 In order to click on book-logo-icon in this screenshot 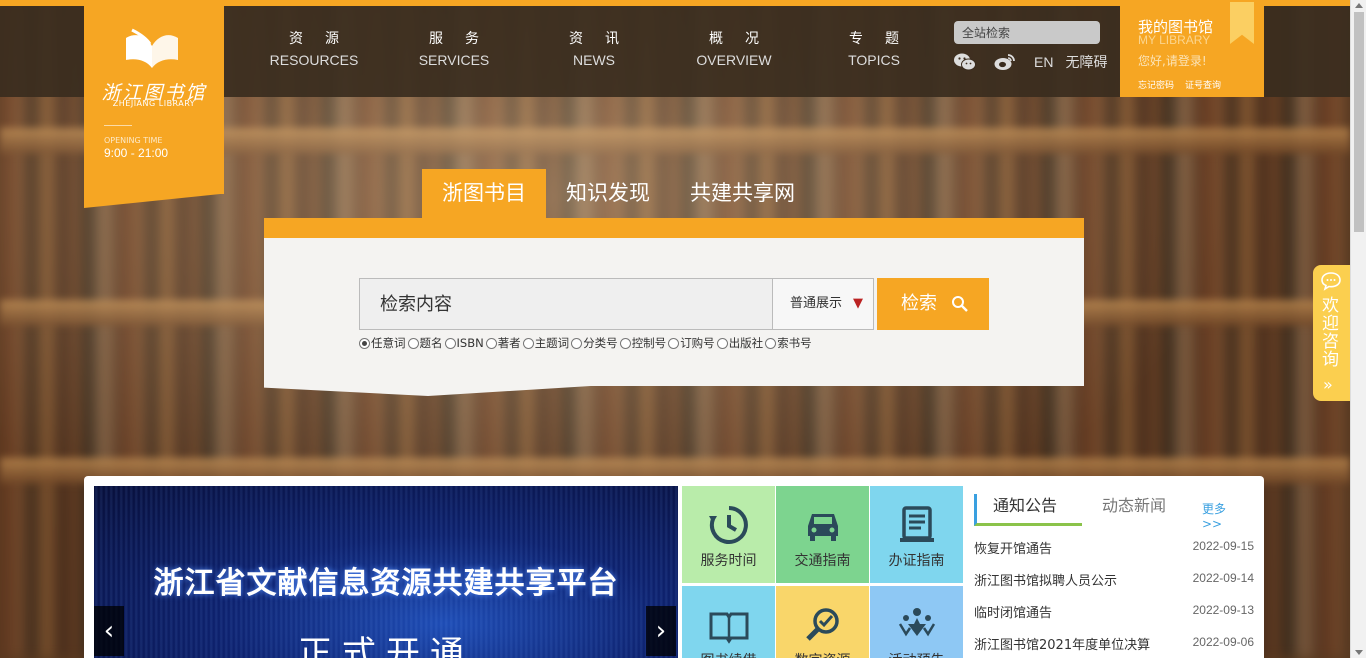, I will do `click(152, 48)`.